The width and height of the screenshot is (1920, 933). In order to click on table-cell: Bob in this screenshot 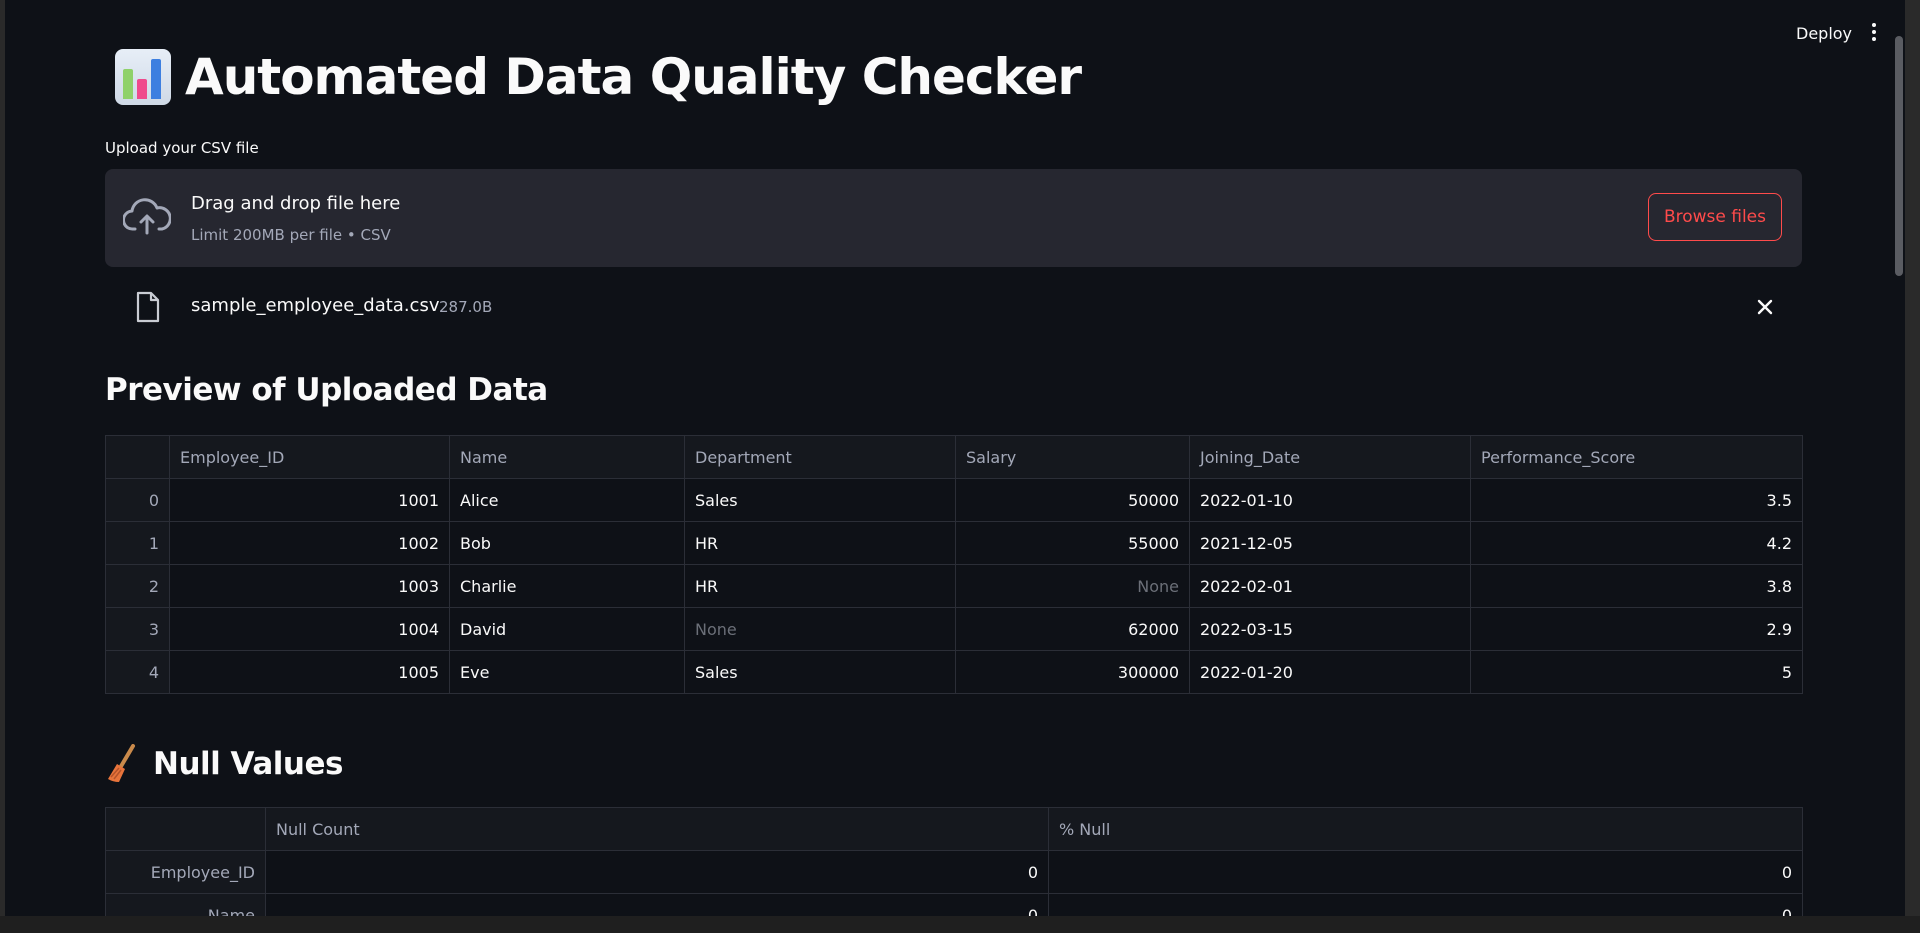, I will do `click(567, 543)`.